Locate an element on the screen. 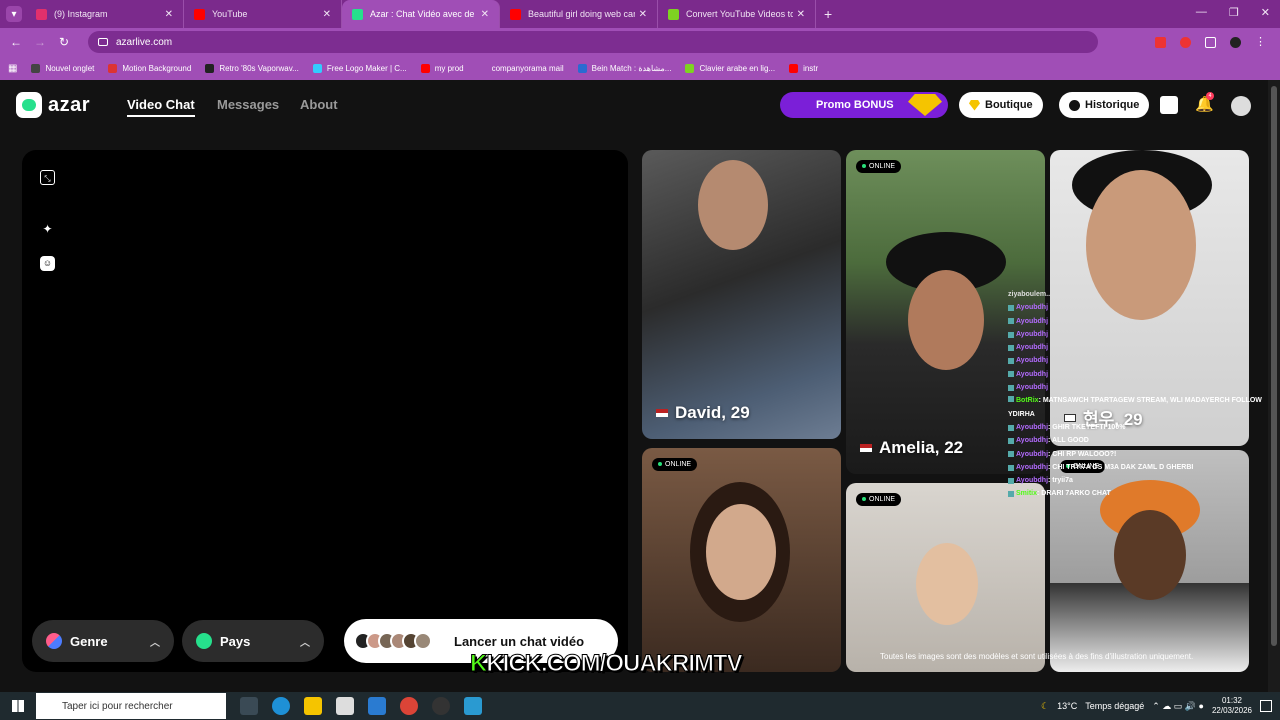 Image resolution: width=1280 pixels, height=720 pixels. kick-url: KICK.COM/OUAKRIMTV is located at coordinates (614, 664).